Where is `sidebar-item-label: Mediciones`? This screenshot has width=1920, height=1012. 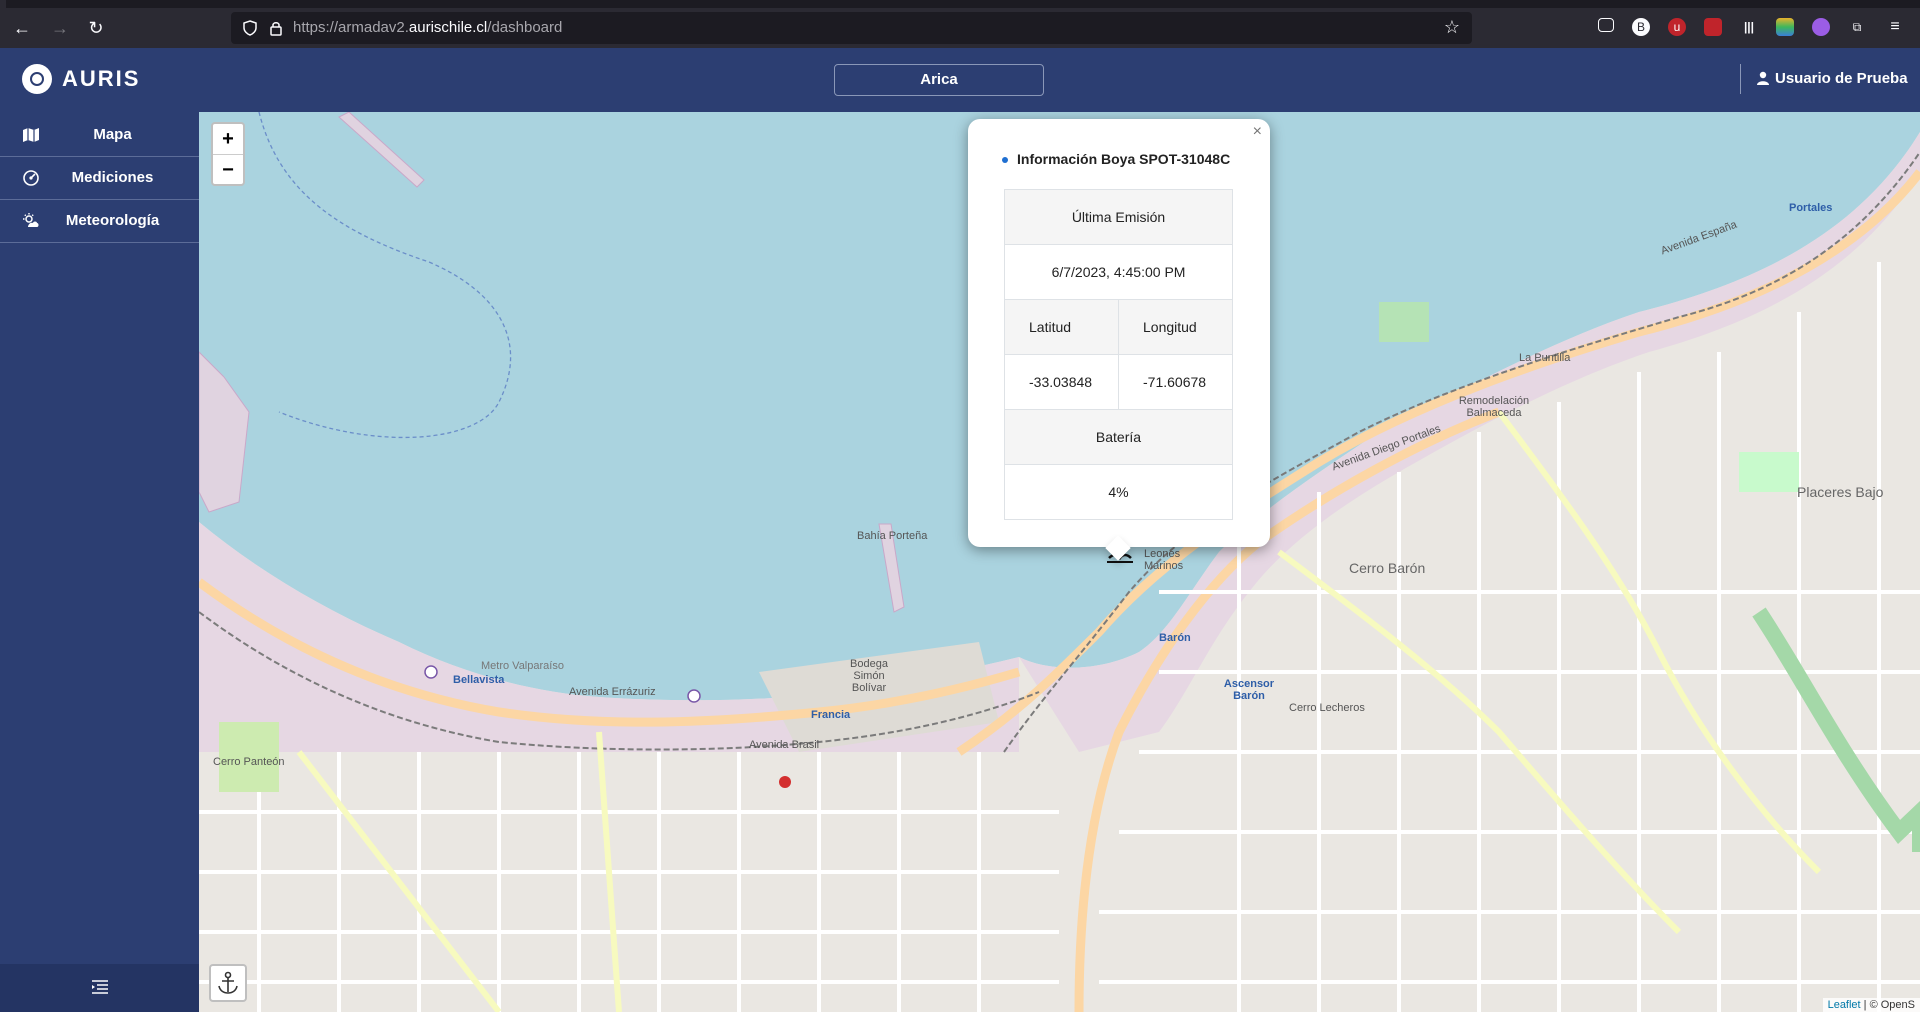
sidebar-item-label: Mediciones is located at coordinates (112, 177).